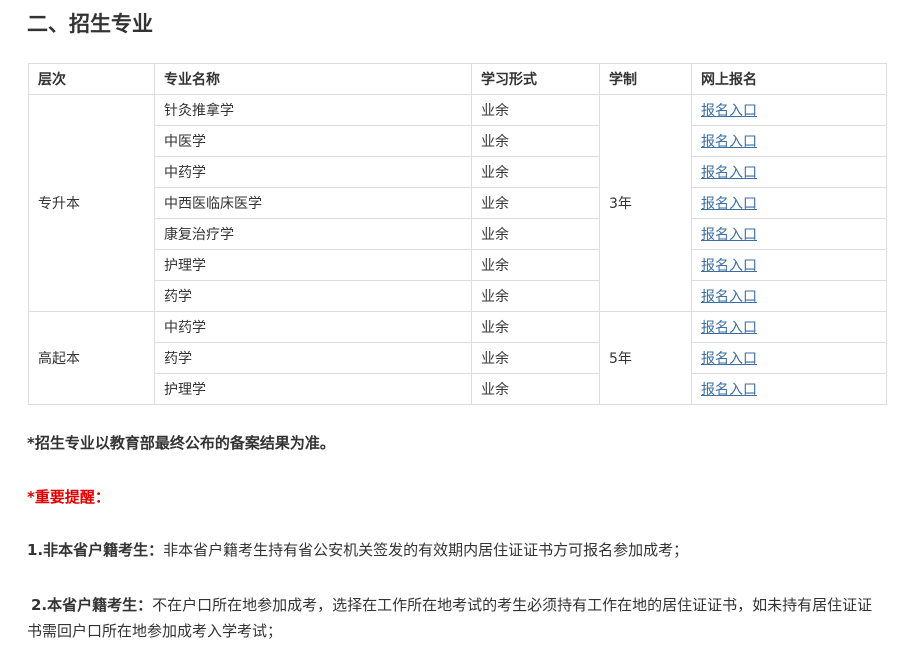  What do you see at coordinates (90, 24) in the screenshot?
I see `section-title: 二、招生专业` at bounding box center [90, 24].